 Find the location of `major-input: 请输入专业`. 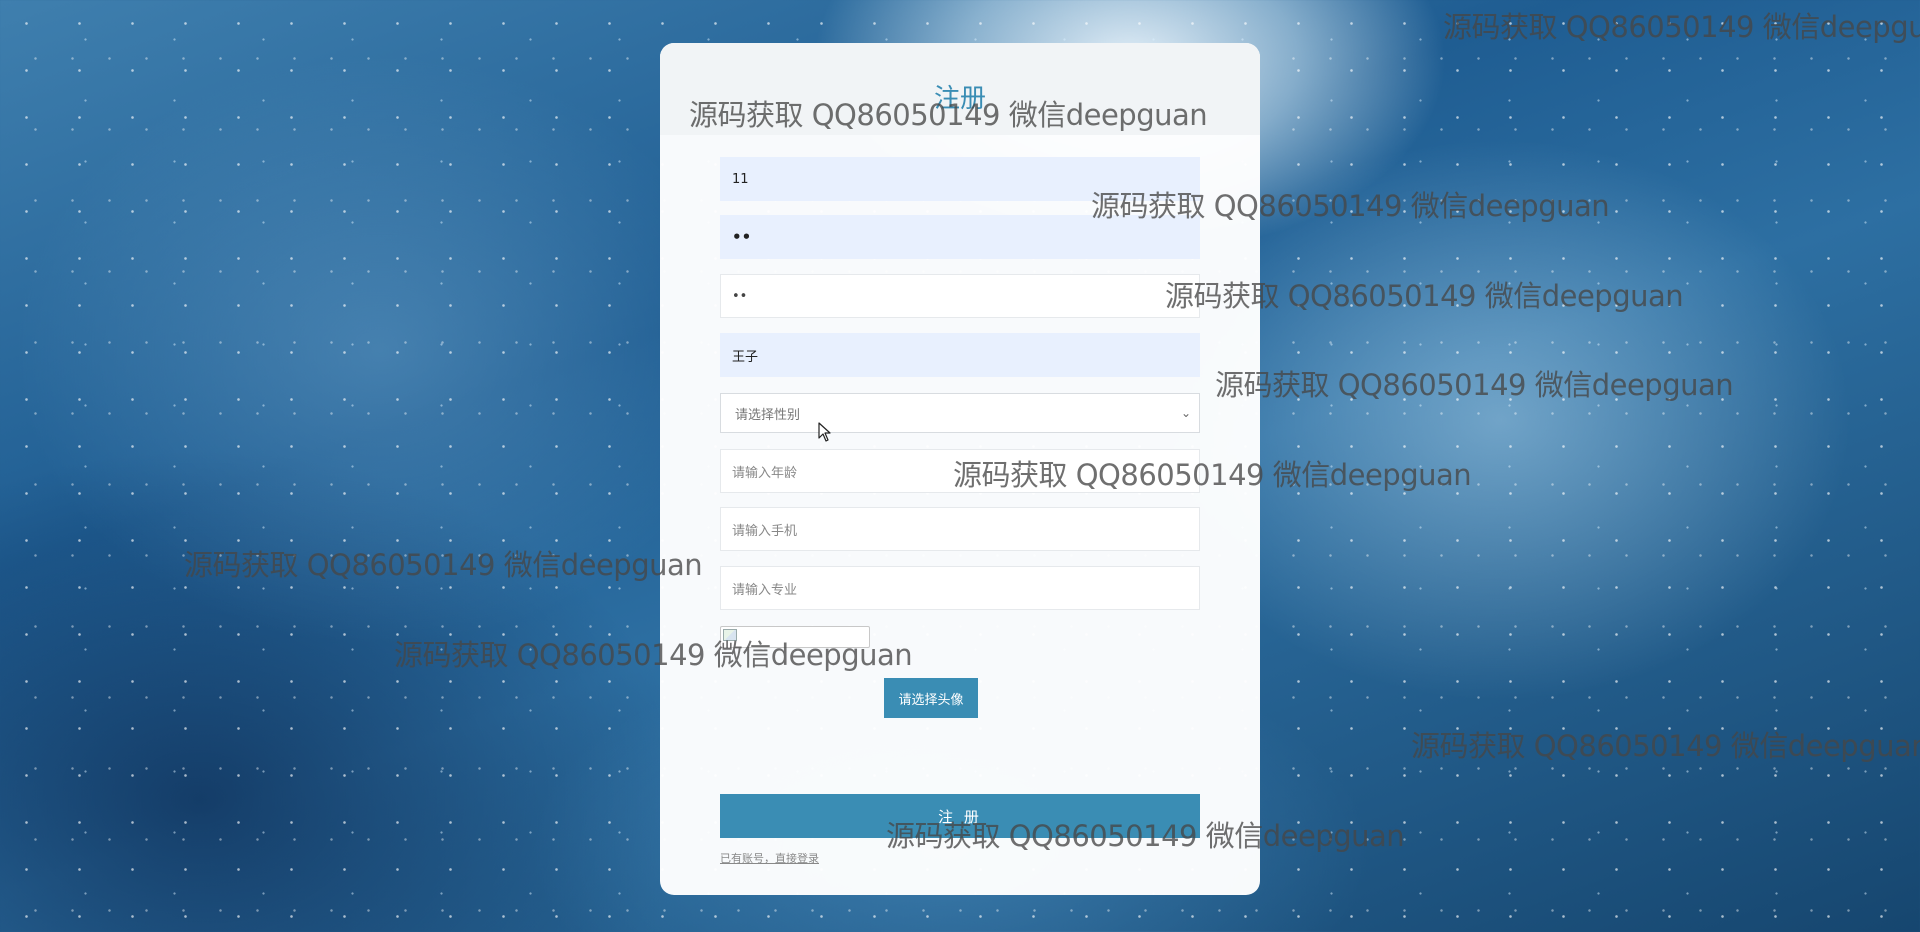

major-input: 请输入专业 is located at coordinates (960, 588).